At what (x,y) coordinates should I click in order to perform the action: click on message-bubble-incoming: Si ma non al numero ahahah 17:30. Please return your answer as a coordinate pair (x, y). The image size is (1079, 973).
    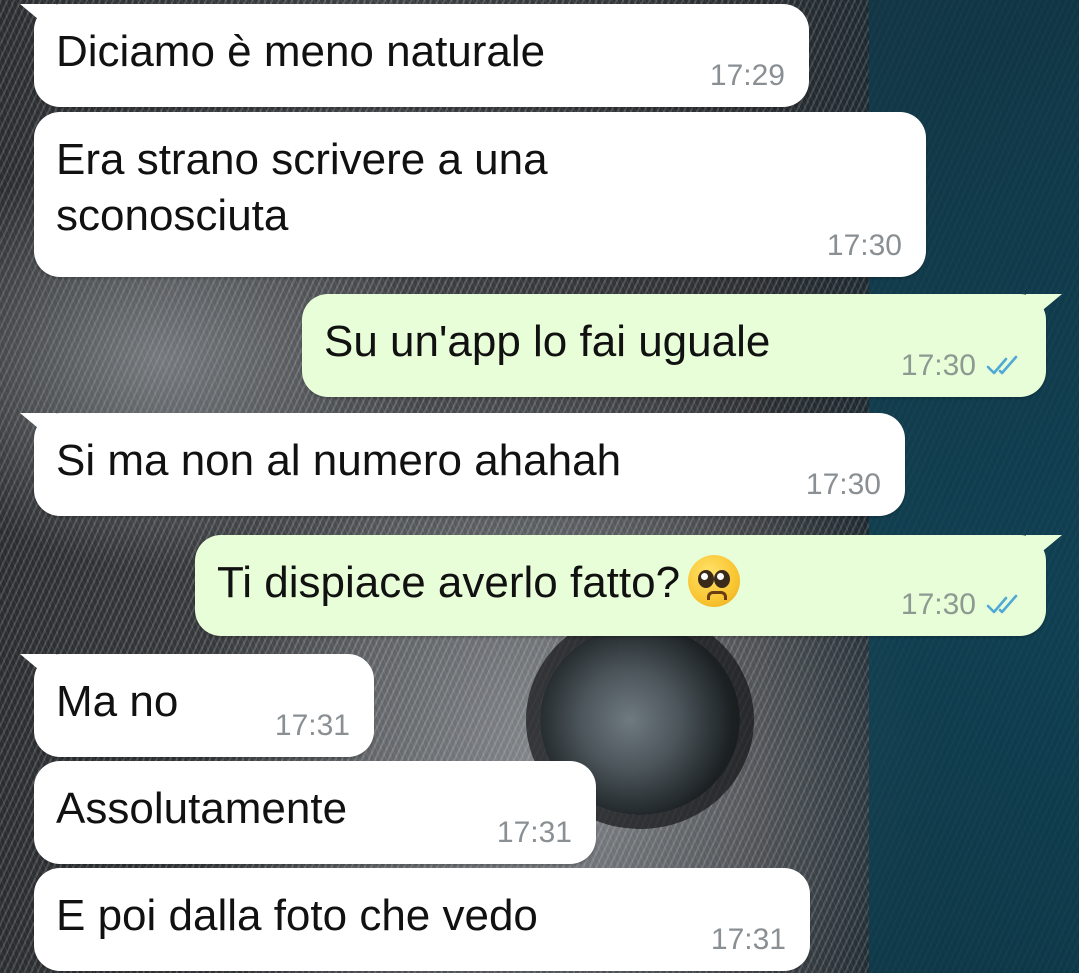
    Looking at the image, I should click on (462, 464).